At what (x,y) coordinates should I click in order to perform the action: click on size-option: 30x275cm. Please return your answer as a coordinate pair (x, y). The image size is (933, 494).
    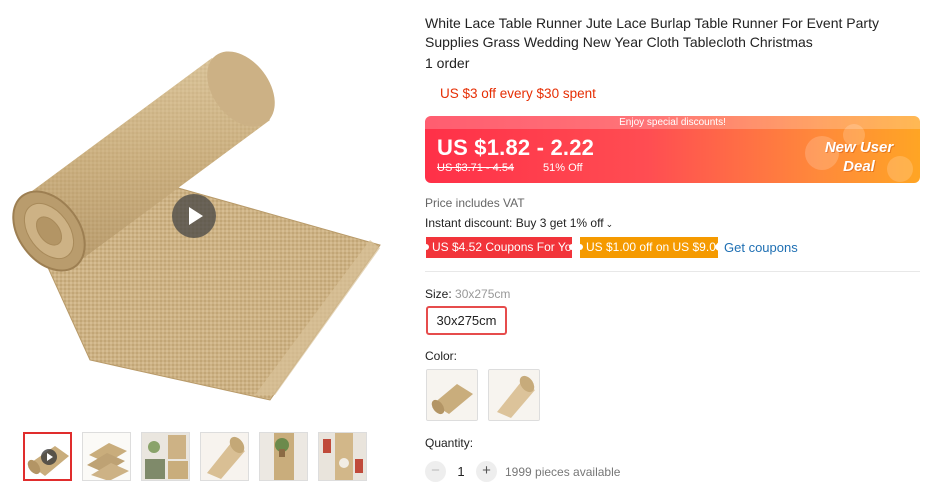
    Looking at the image, I should click on (466, 320).